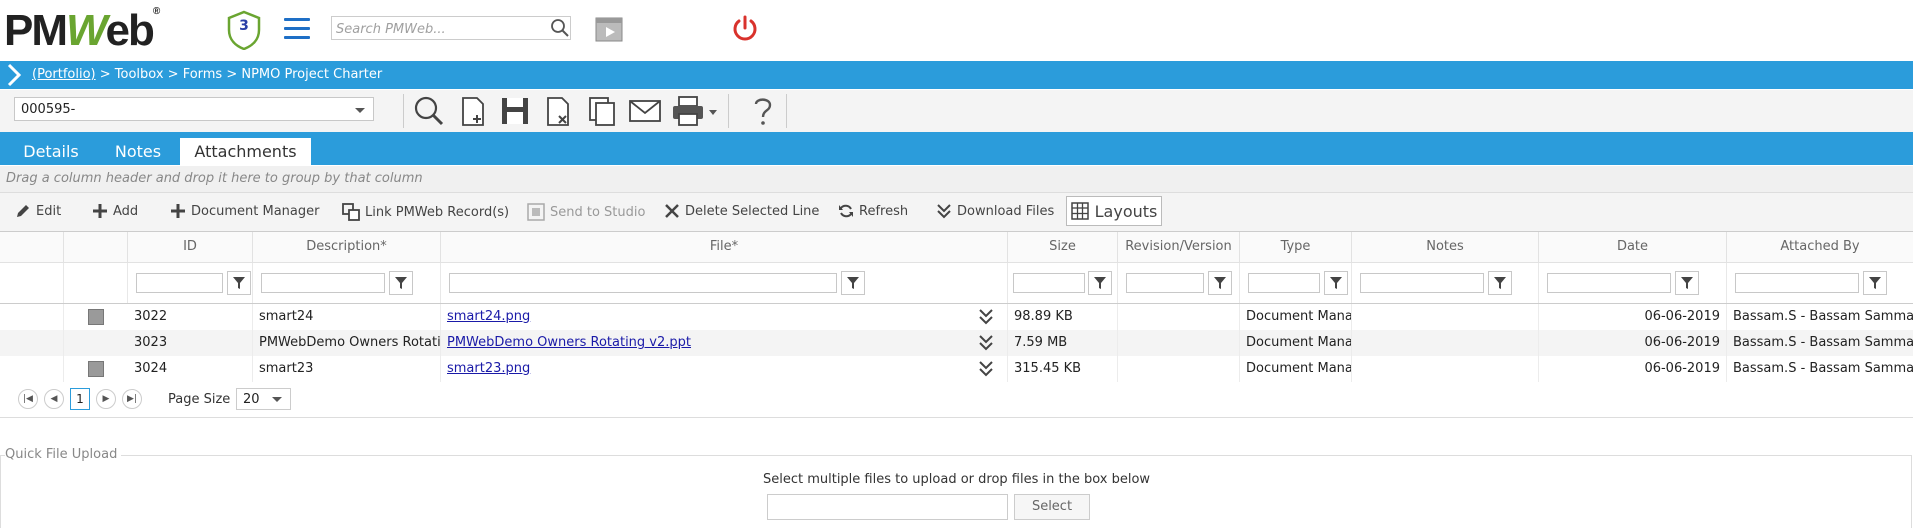  What do you see at coordinates (244, 211) in the screenshot?
I see `document-manager-button: Document Manager` at bounding box center [244, 211].